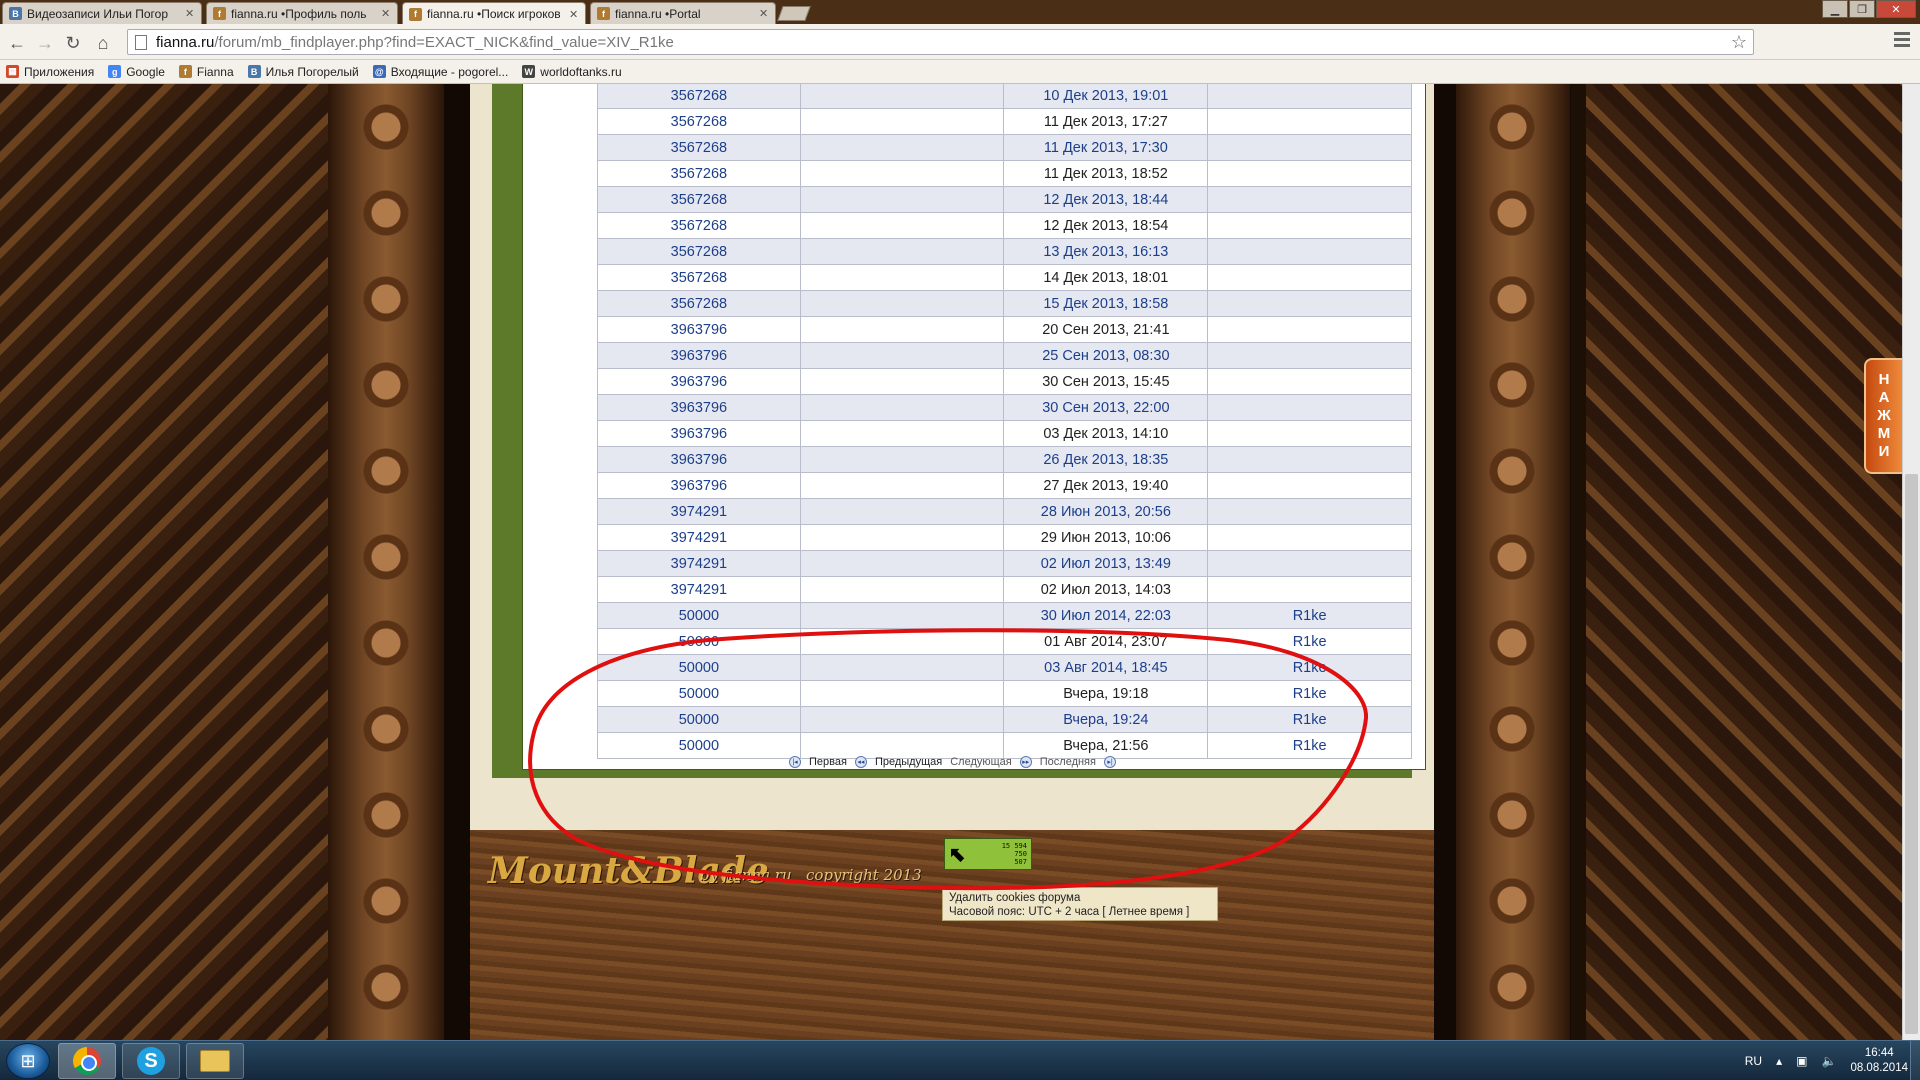 The image size is (1920, 1080). What do you see at coordinates (185, 42) in the screenshot?
I see `url-host: fianna.ru` at bounding box center [185, 42].